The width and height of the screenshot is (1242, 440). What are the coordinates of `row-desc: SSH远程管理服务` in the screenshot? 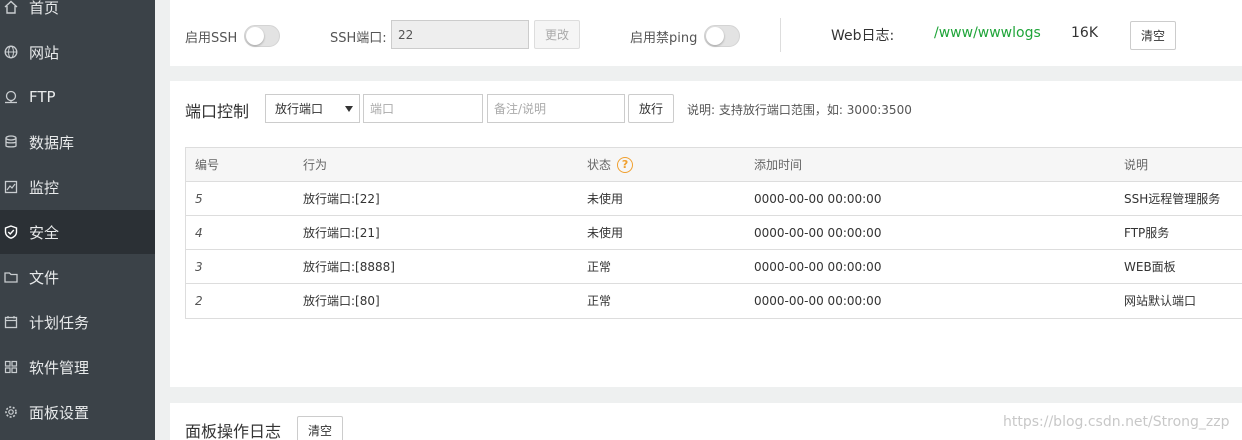 It's located at (1172, 199).